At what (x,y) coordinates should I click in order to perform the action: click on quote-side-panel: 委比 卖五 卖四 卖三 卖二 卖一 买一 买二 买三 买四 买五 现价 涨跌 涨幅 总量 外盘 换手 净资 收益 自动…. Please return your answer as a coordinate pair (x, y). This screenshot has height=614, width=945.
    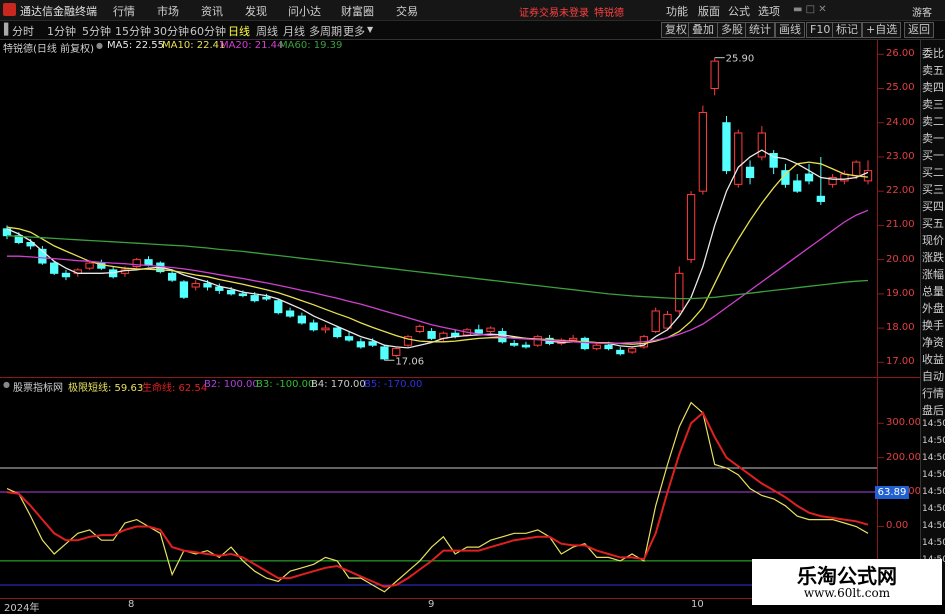
    Looking at the image, I should click on (932, 320).